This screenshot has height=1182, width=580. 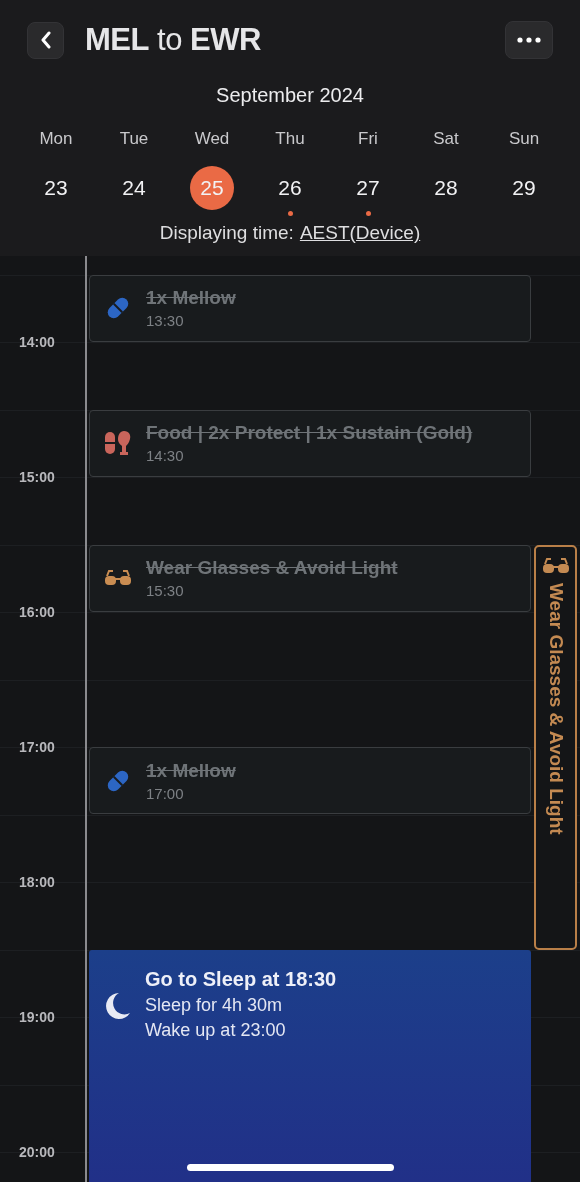 What do you see at coordinates (165, 320) in the screenshot?
I see `event-time: 13:30` at bounding box center [165, 320].